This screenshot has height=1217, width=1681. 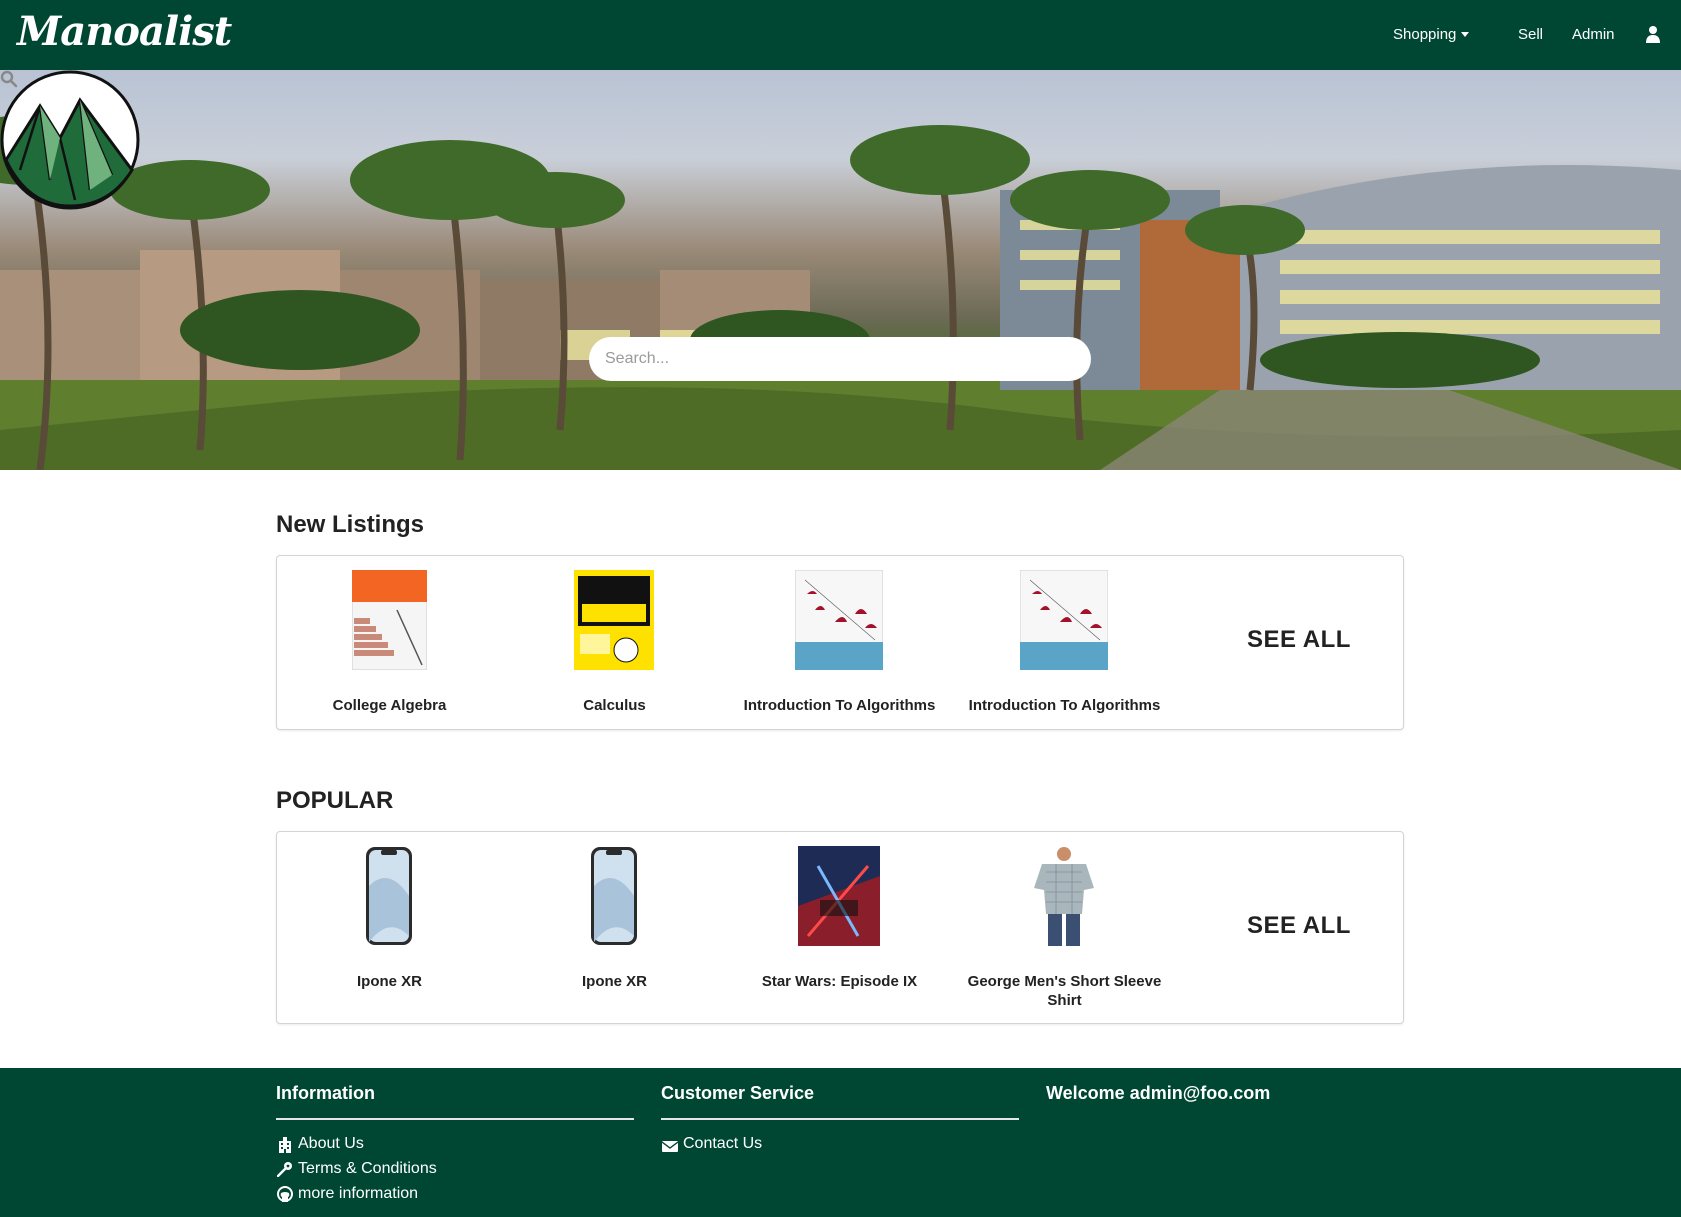 I want to click on search-icon, so click(x=9, y=79).